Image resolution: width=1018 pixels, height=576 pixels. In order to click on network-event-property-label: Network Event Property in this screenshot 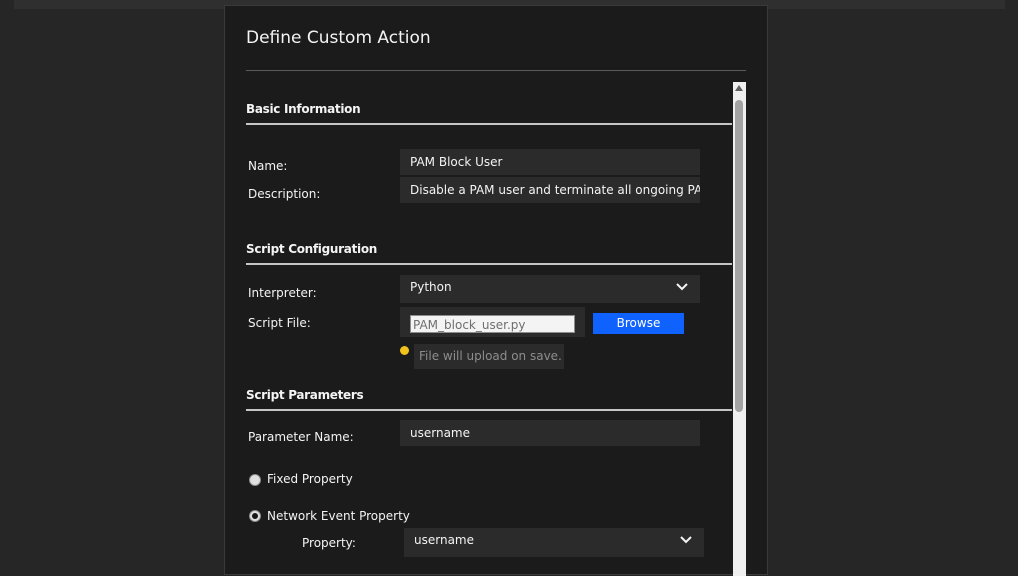, I will do `click(338, 516)`.